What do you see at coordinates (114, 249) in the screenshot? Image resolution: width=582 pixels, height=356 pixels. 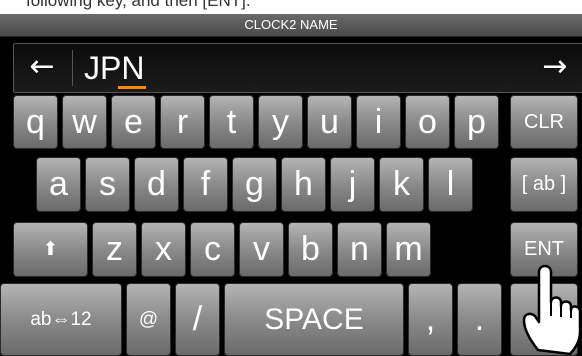 I see `key-z: z` at bounding box center [114, 249].